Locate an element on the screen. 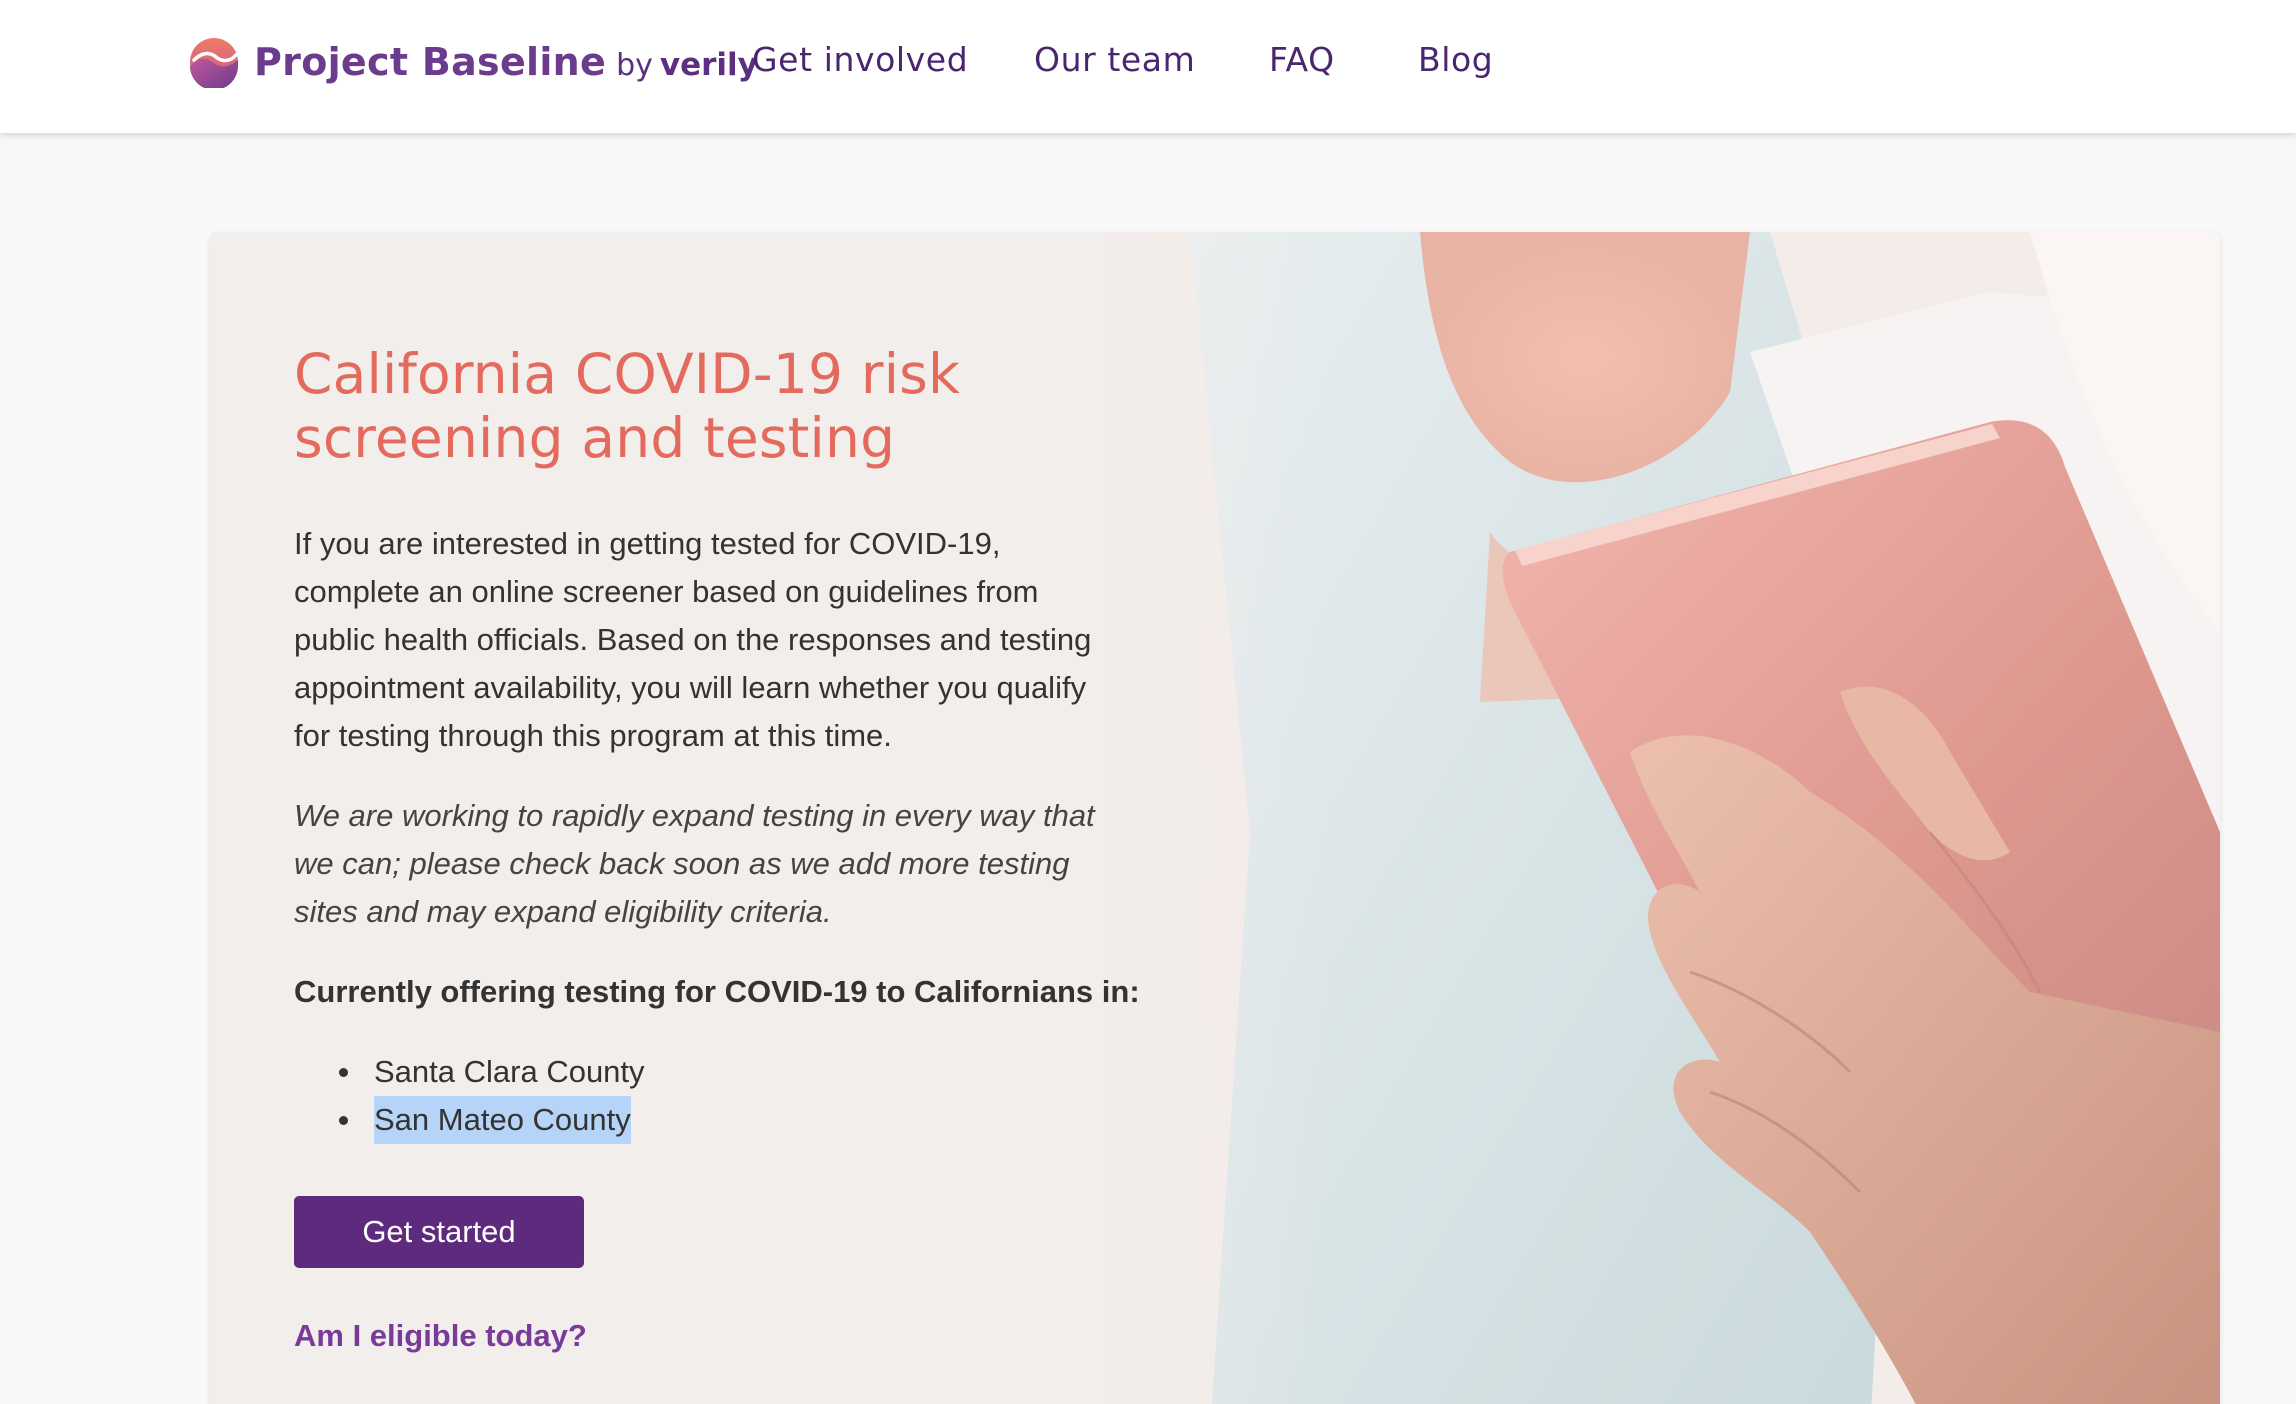  list-item: San Mateo County is located at coordinates (734, 1120).